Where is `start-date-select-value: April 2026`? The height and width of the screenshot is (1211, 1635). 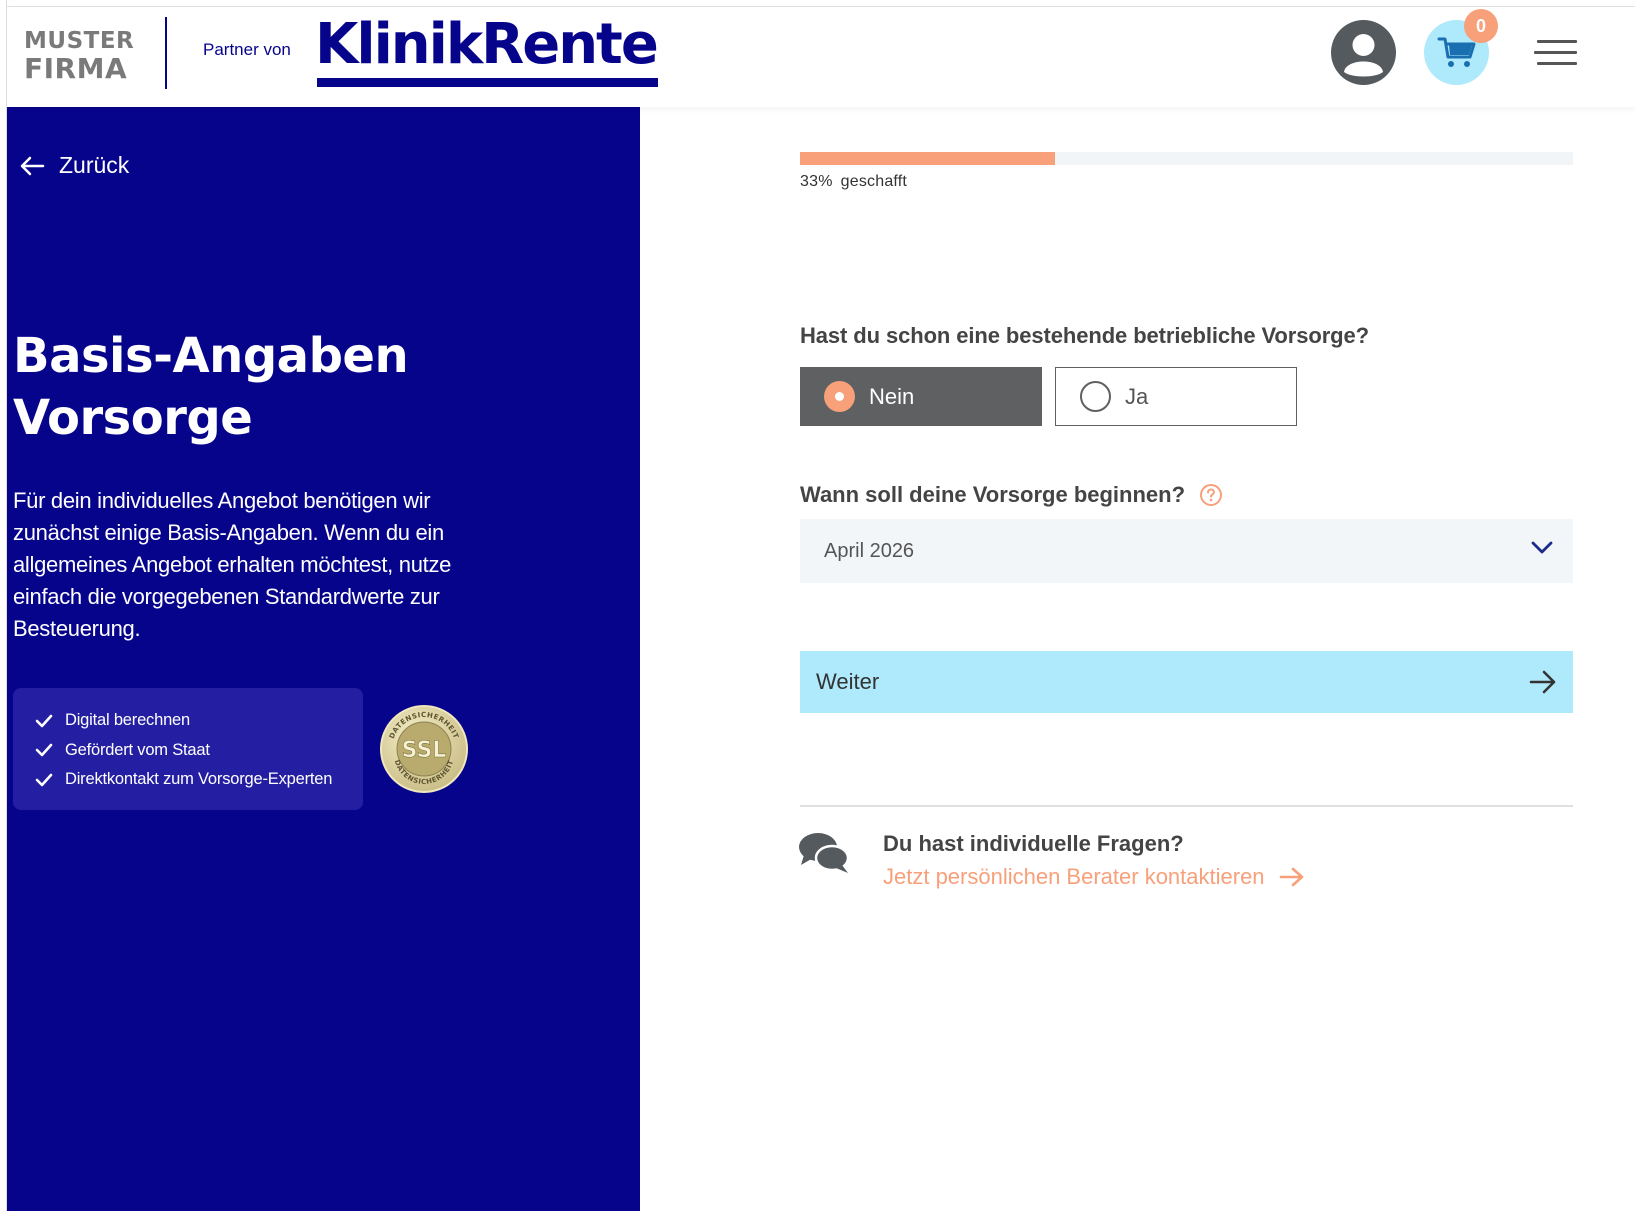
start-date-select-value: April 2026 is located at coordinates (869, 550).